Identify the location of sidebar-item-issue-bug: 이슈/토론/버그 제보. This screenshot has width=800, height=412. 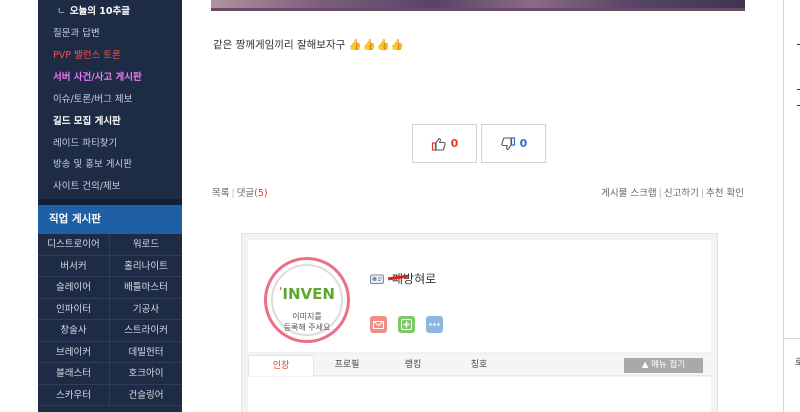
(92, 100).